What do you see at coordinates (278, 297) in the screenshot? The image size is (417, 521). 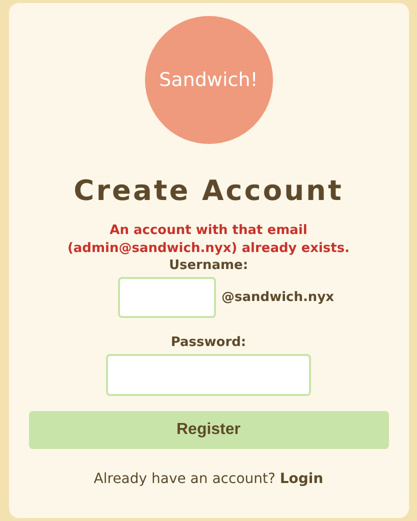 I see `domain-suffix: @sandwich.nyx` at bounding box center [278, 297].